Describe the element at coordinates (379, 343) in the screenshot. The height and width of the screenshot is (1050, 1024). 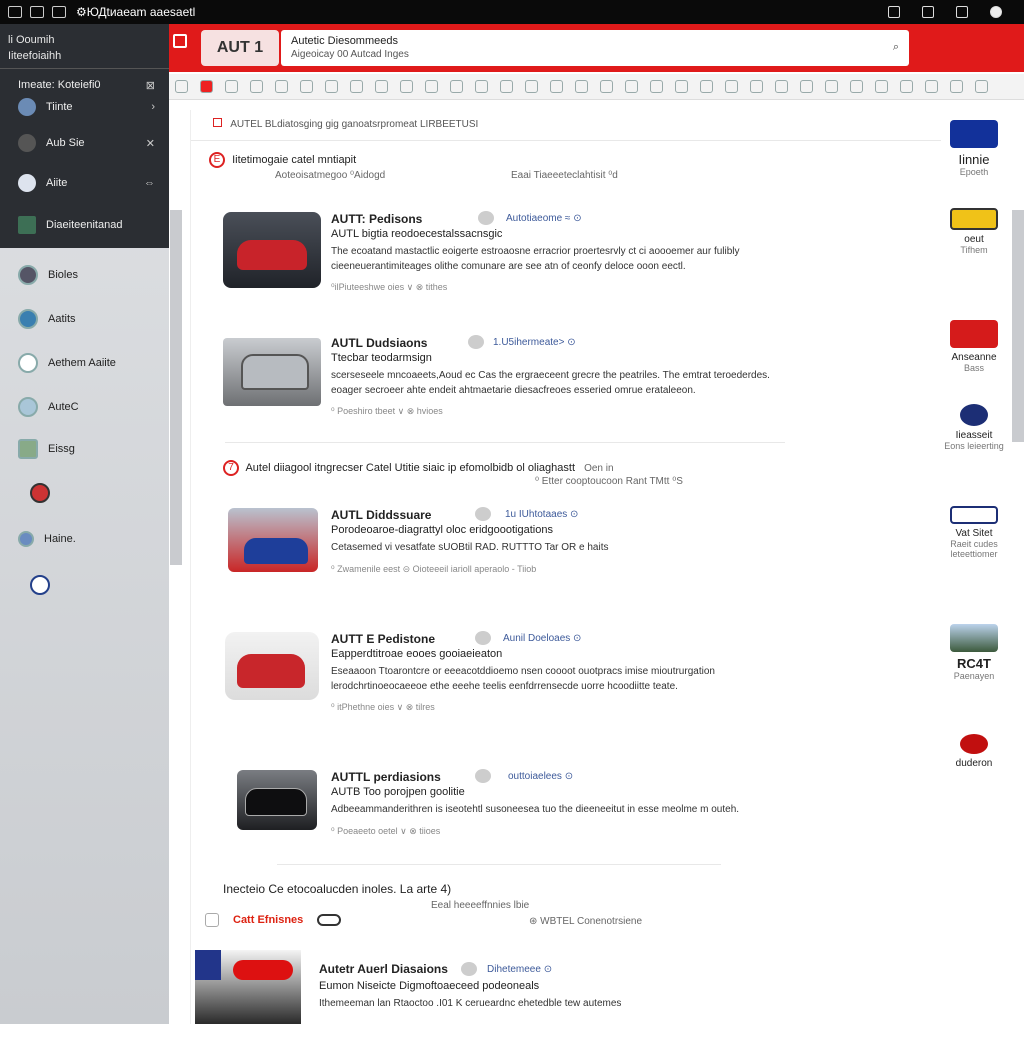
I see `card-title: AUTL Dudsiaons` at that location.